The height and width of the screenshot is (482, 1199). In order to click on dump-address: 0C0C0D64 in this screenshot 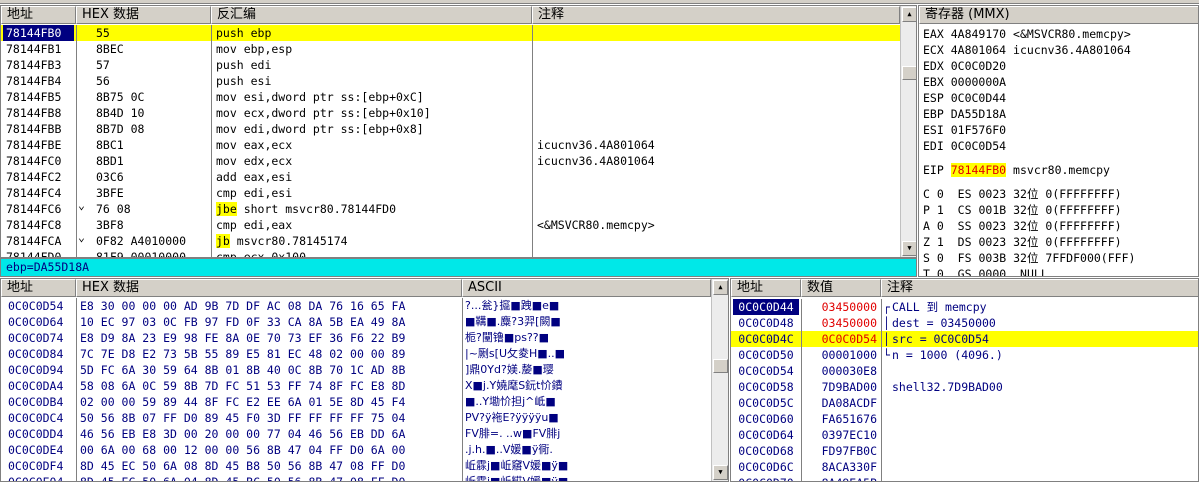, I will do `click(36, 322)`.